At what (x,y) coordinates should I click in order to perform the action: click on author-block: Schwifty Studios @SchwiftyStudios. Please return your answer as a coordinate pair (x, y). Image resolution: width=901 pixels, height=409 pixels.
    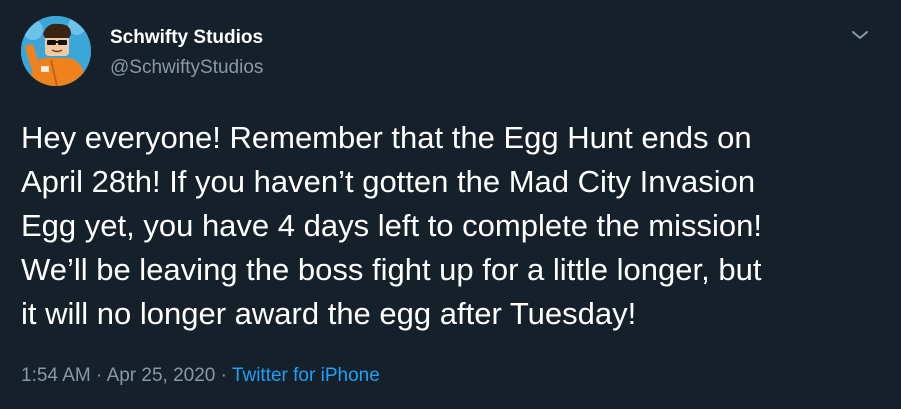
    Looking at the image, I should click on (186, 53).